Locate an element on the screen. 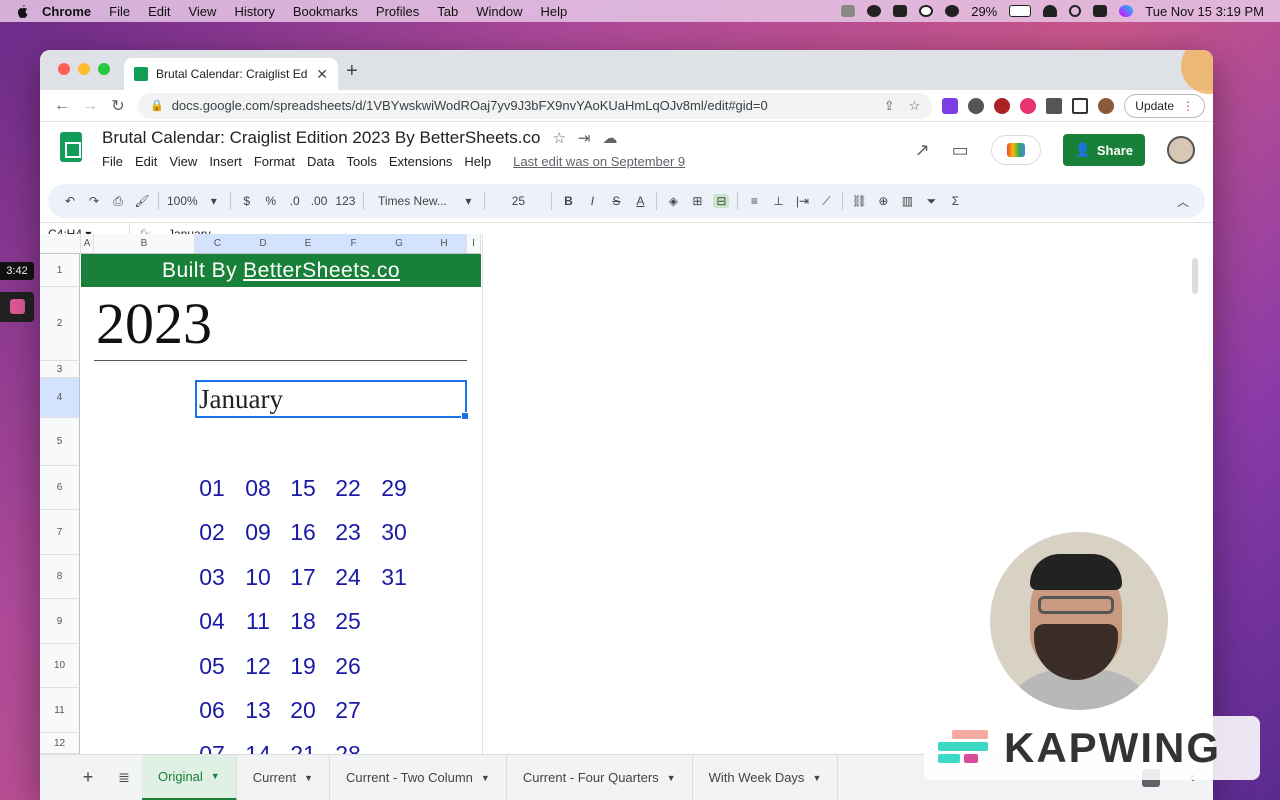 This screenshot has width=1280, height=800. extension-pink-icon is located at coordinates (1028, 105).